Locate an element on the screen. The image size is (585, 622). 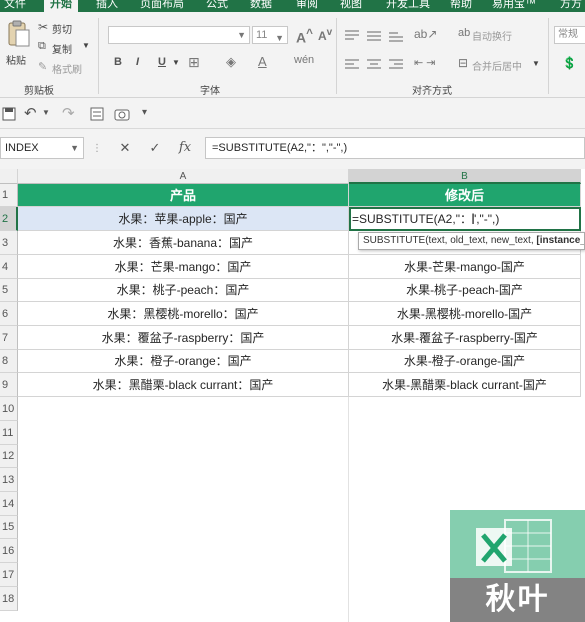
copy-icon: ⧉ is located at coordinates (42, 46).